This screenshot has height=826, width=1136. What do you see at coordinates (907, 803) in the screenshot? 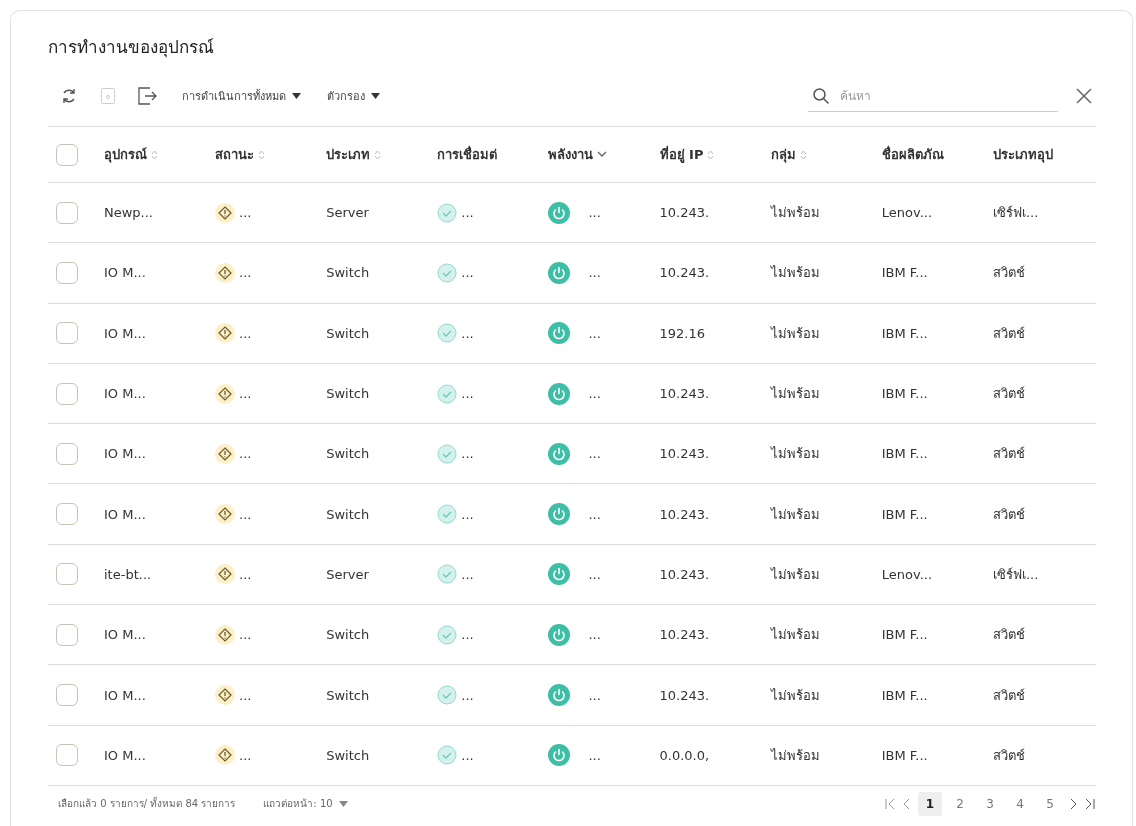
I see `previous-page-icon` at bounding box center [907, 803].